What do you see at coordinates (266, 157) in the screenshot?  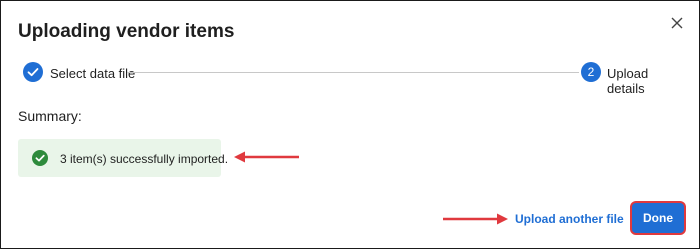 I see `annotation-arrow-left` at bounding box center [266, 157].